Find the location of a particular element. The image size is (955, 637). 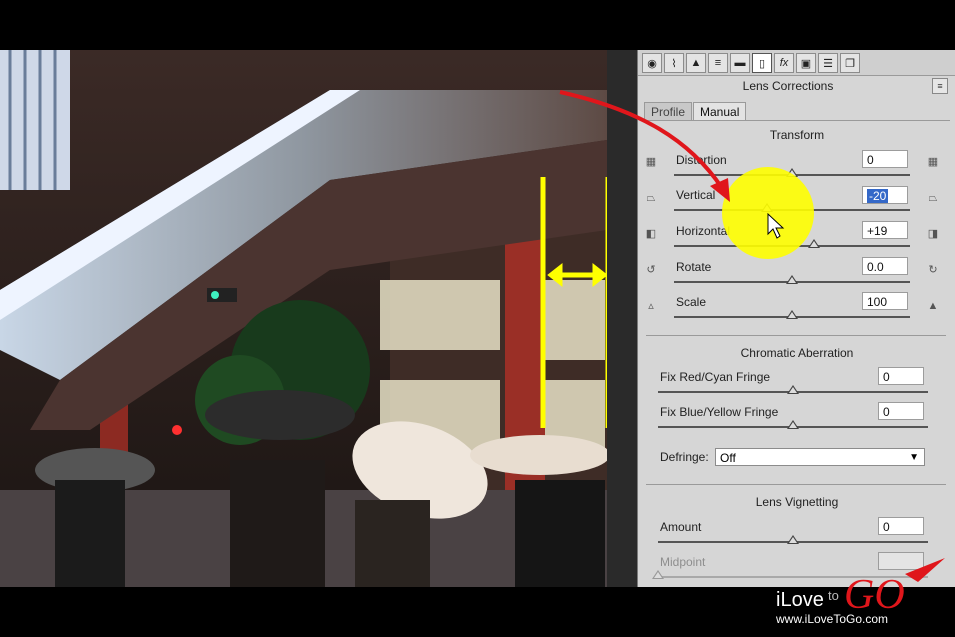

aperture-icon: ◉ is located at coordinates (652, 63).